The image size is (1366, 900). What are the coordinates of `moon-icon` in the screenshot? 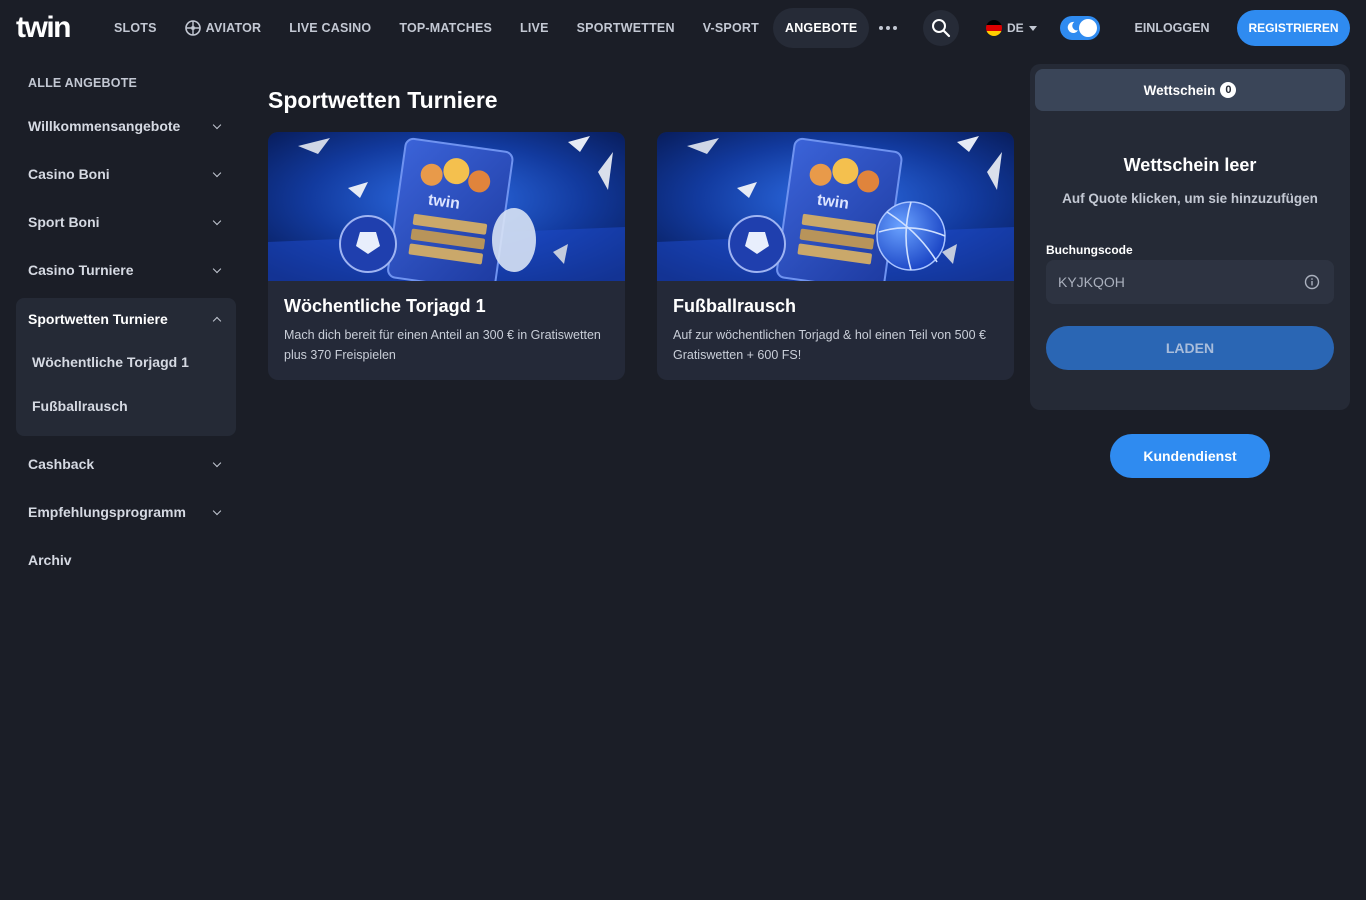 It's located at (1073, 27).